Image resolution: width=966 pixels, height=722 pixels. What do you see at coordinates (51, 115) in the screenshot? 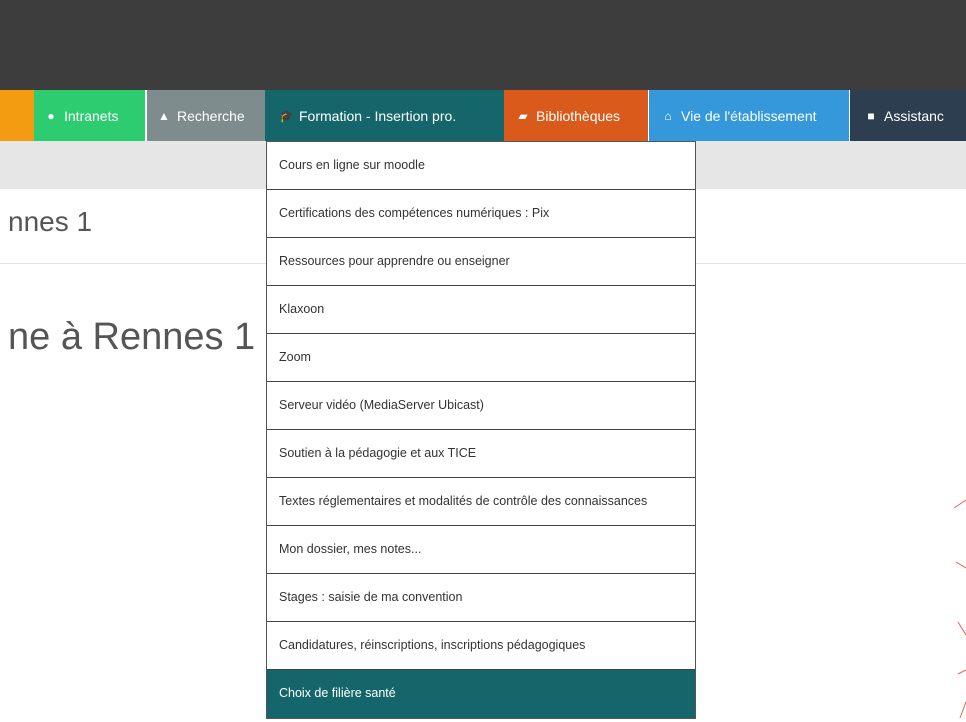
I see `globe-icon: ●` at bounding box center [51, 115].